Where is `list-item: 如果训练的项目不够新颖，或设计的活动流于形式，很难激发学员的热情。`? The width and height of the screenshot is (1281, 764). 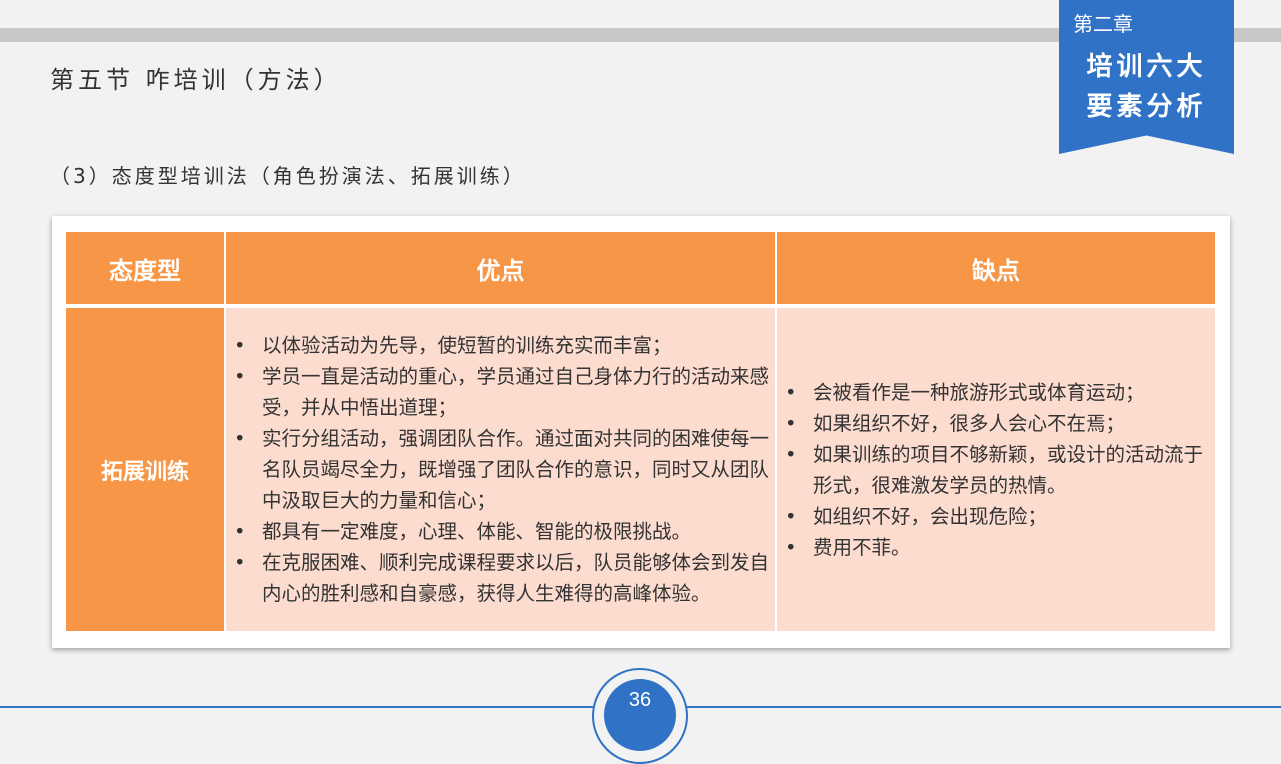
list-item: 如果训练的项目不够新颖，或设计的活动流于形式，很难激发学员的热情。 is located at coordinates (997, 470).